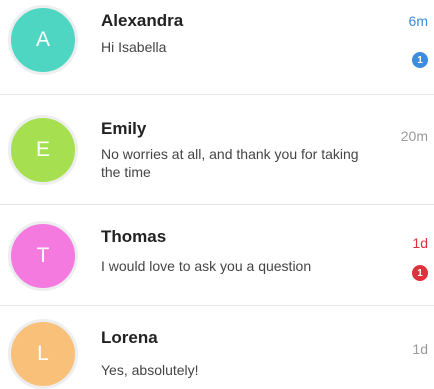 This screenshot has height=389, width=434. What do you see at coordinates (43, 354) in the screenshot?
I see `avatar: L` at bounding box center [43, 354].